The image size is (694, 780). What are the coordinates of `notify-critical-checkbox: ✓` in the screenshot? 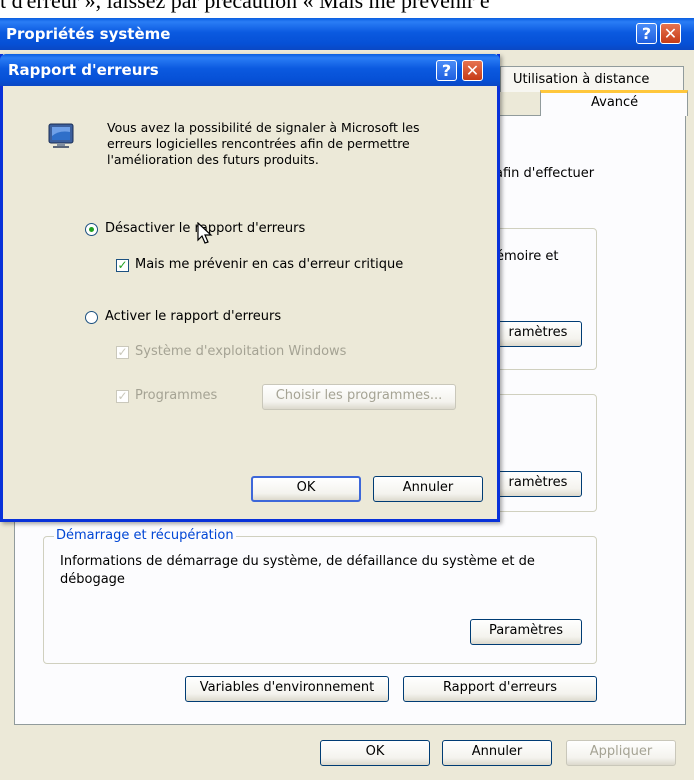 It's located at (122, 265).